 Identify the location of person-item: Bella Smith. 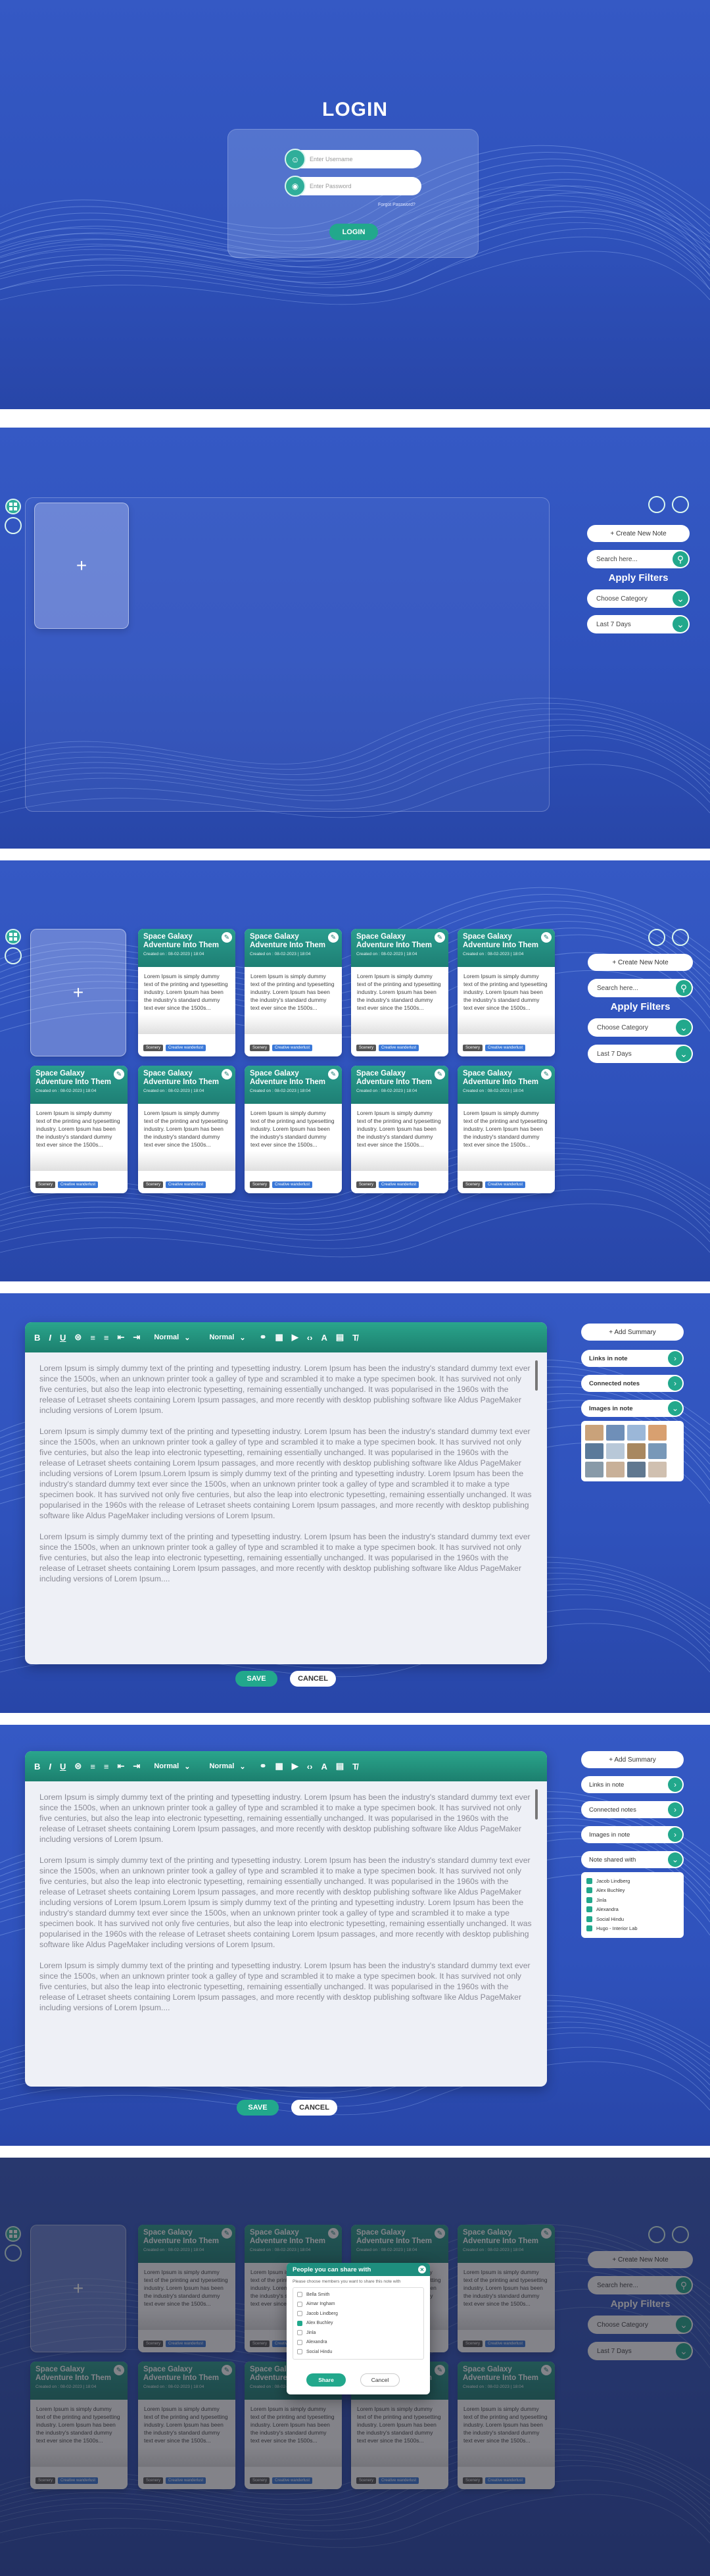
(358, 2295).